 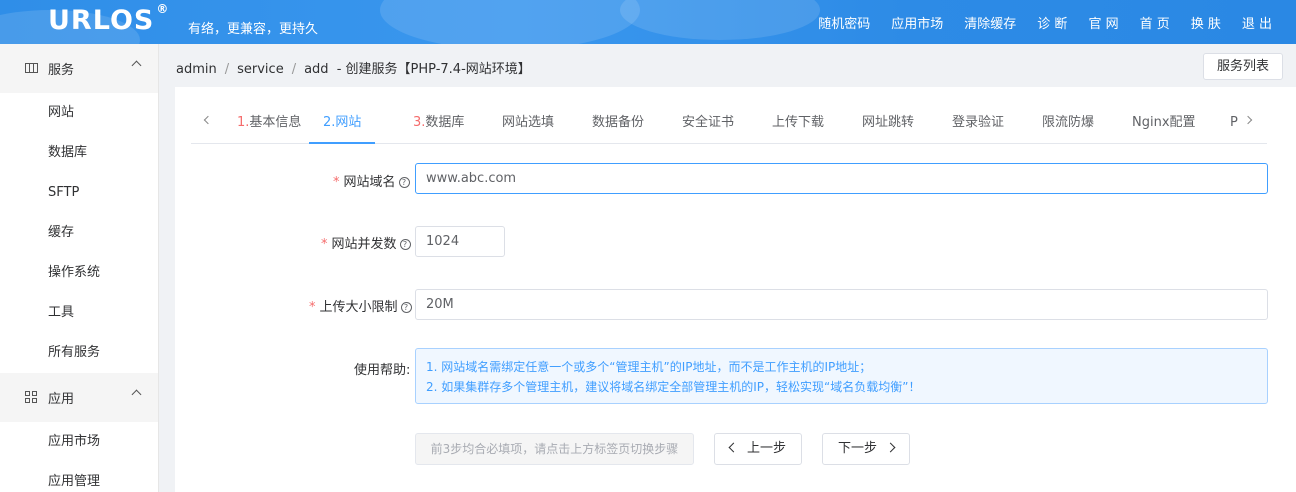 I want to click on tab-more: P, so click(x=1234, y=122).